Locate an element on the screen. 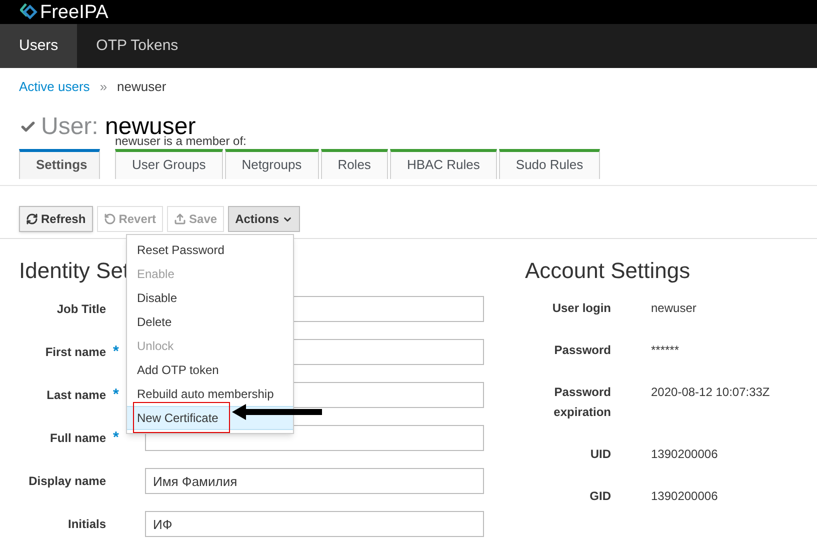  field-label: Password is located at coordinates (582, 350).